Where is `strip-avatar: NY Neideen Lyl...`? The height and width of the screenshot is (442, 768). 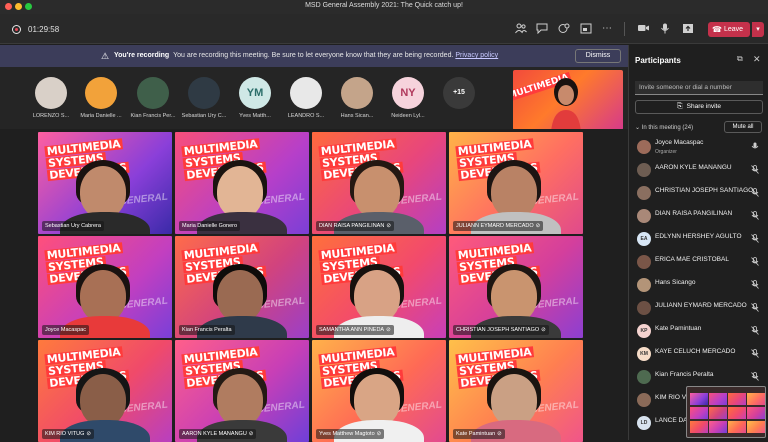 strip-avatar: NY Neideen Lyl... is located at coordinates (408, 98).